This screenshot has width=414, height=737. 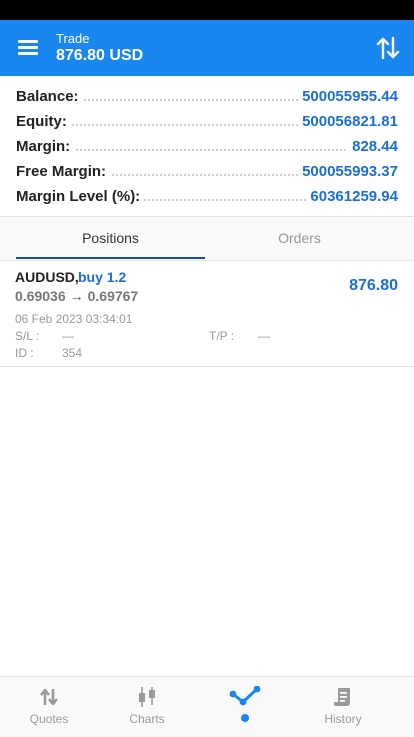 What do you see at coordinates (207, 171) in the screenshot?
I see `free-margin-row: Free Margin: 500055993.37` at bounding box center [207, 171].